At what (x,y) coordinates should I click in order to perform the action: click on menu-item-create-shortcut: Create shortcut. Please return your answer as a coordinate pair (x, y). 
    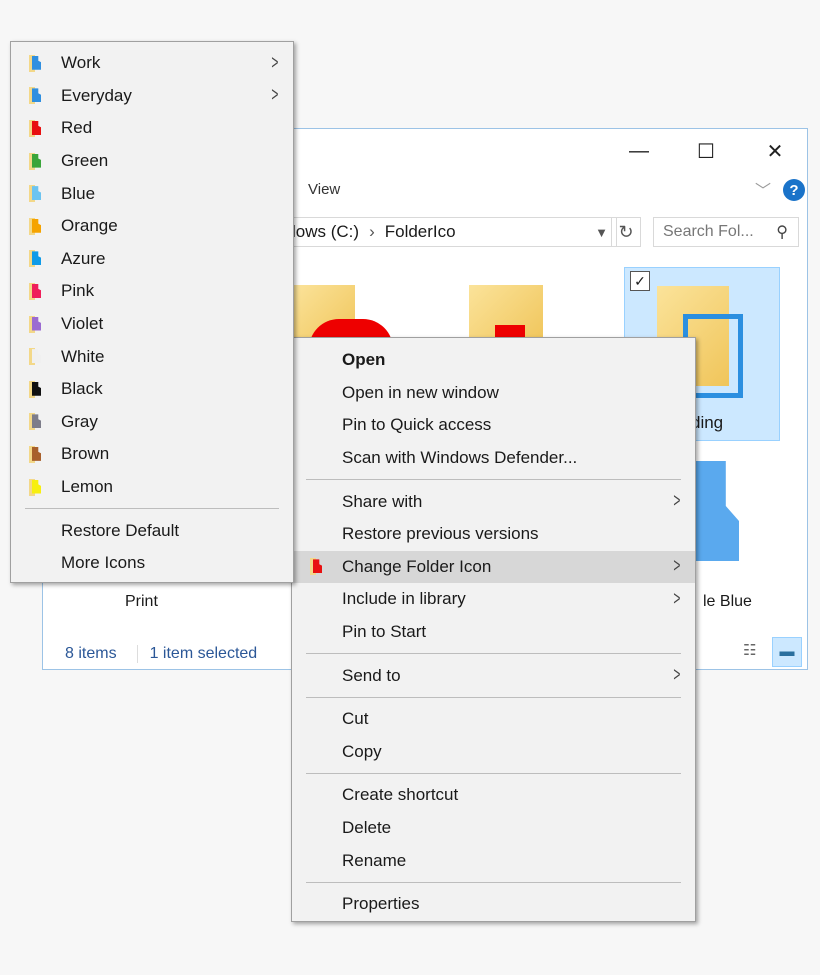
    Looking at the image, I should click on (493, 795).